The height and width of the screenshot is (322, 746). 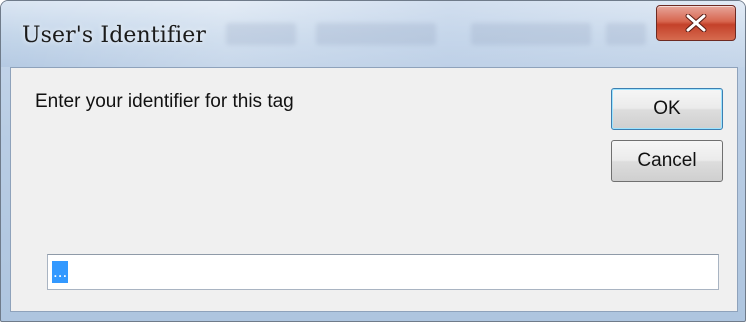 What do you see at coordinates (667, 109) in the screenshot?
I see `ok-button: OK` at bounding box center [667, 109].